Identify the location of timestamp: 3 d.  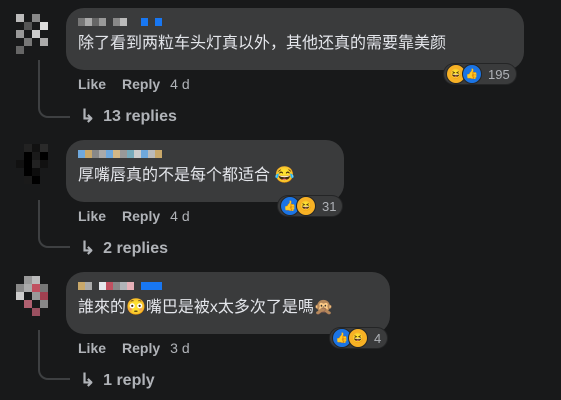
(179, 348).